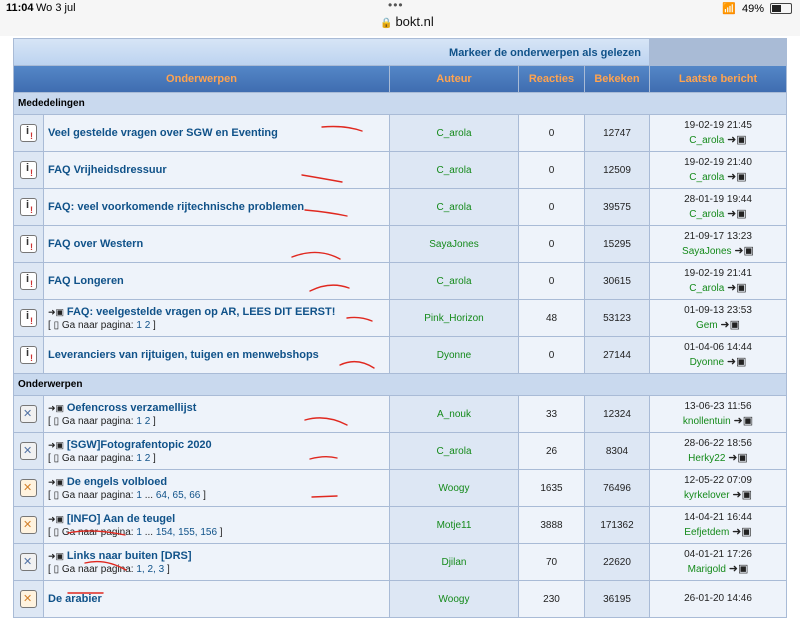  I want to click on topic-author: Motje11, so click(454, 525).